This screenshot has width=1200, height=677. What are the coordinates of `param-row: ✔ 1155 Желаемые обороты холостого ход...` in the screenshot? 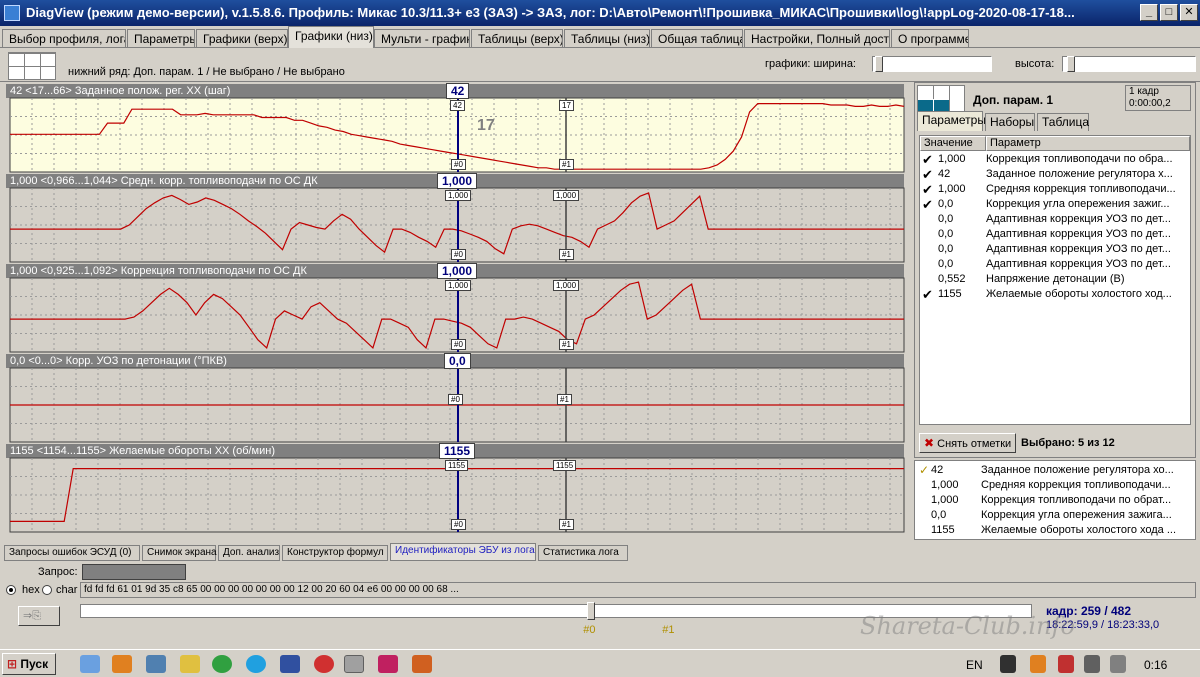 It's located at (1055, 294).